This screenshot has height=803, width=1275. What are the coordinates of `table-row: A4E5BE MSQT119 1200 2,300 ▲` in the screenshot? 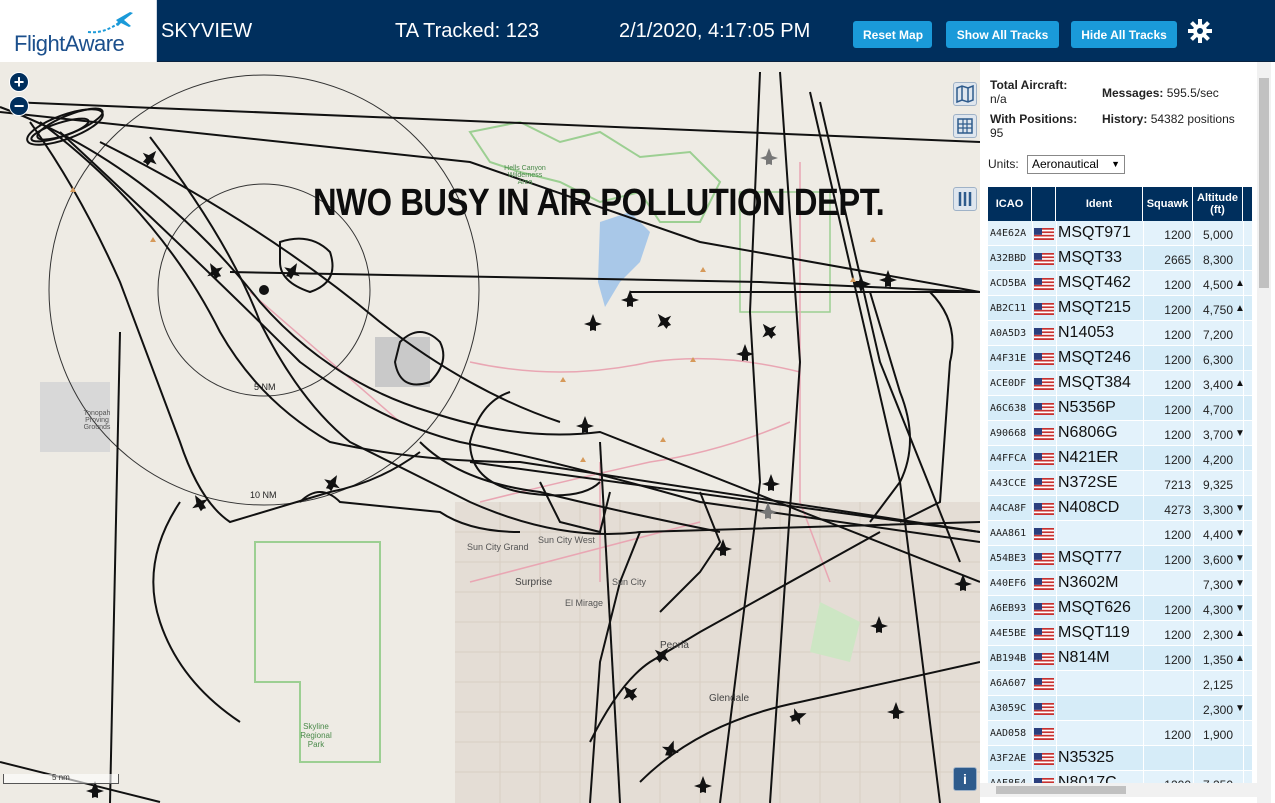 It's located at (1120, 633).